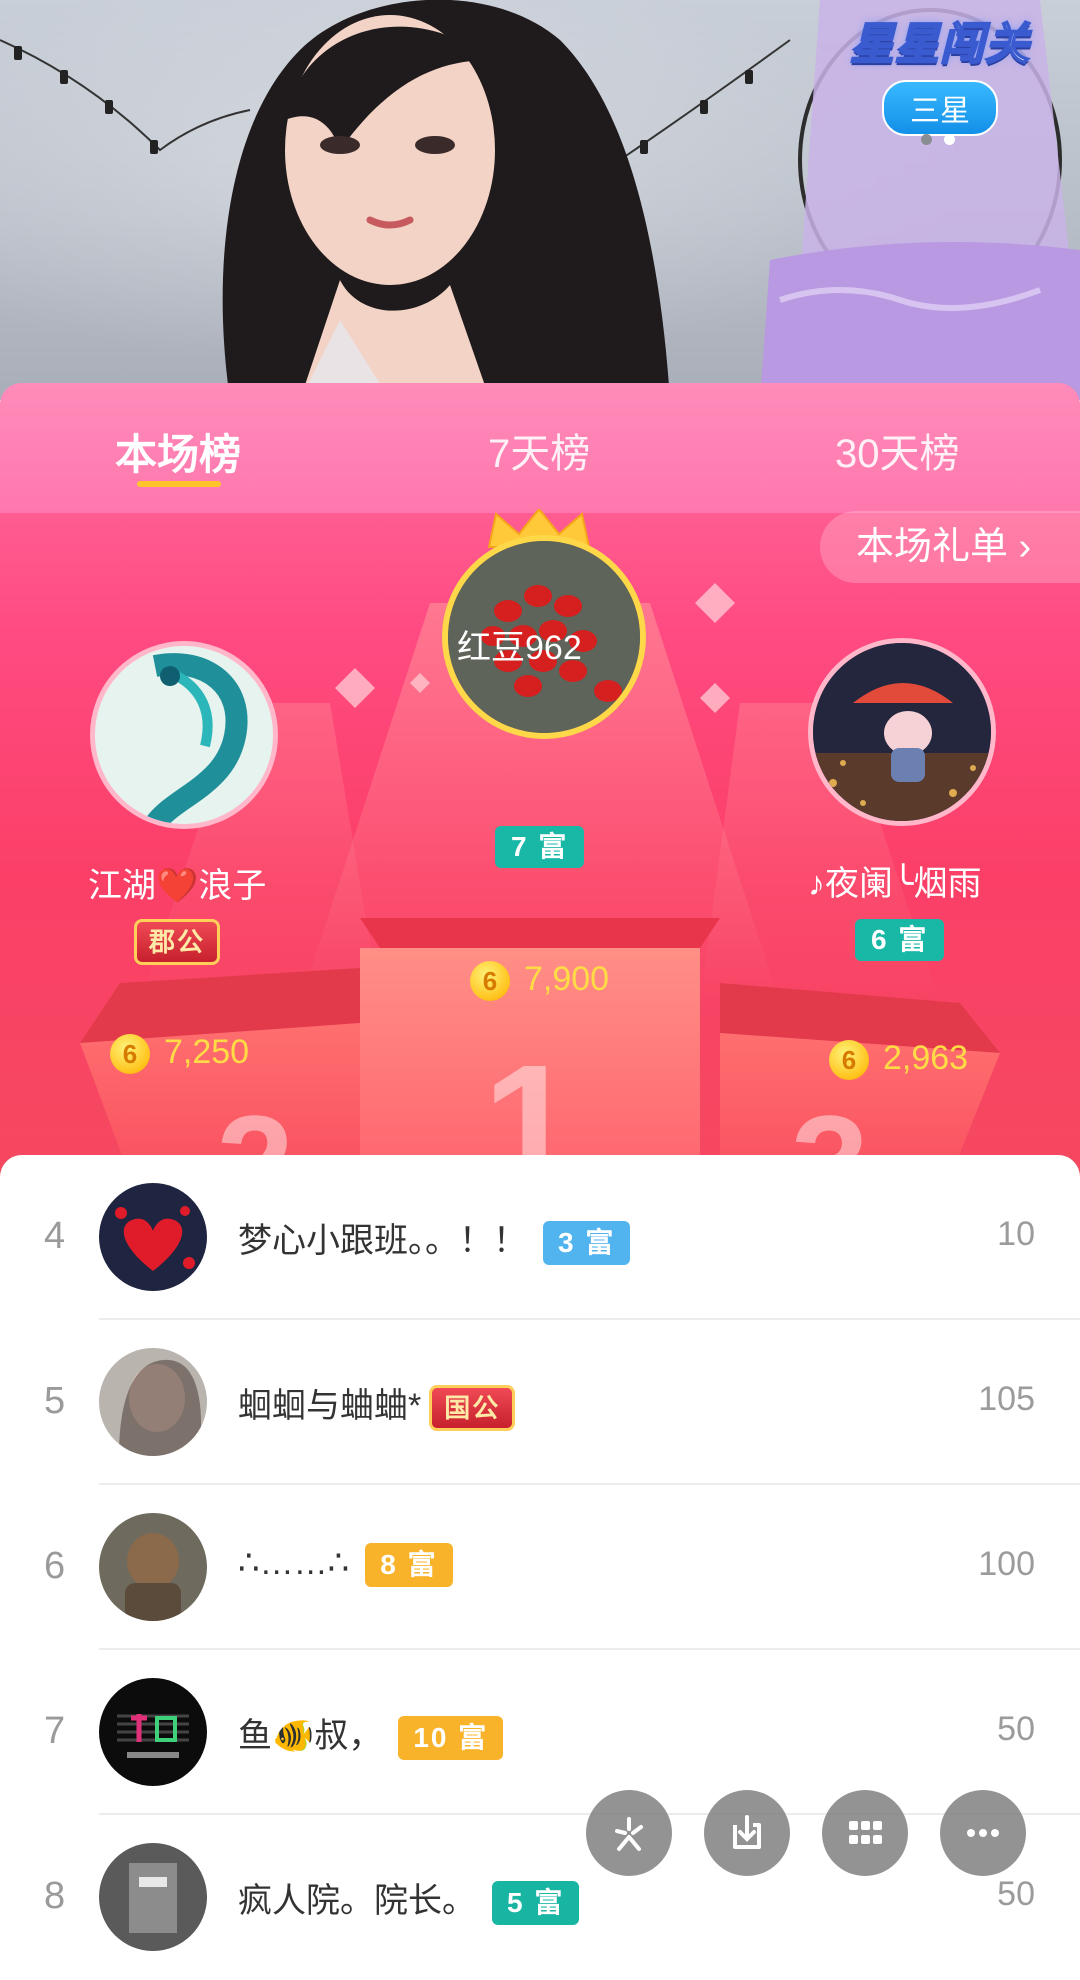 The image size is (1080, 1980). I want to click on more-button, so click(983, 1833).